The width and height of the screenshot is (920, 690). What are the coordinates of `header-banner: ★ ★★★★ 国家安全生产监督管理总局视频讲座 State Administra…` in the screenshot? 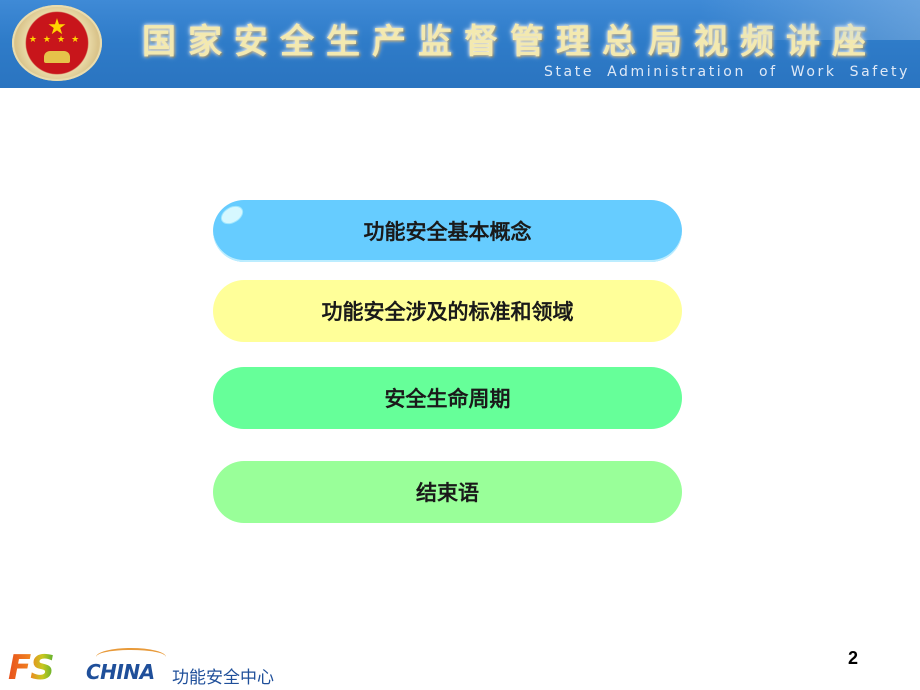 It's located at (460, 44).